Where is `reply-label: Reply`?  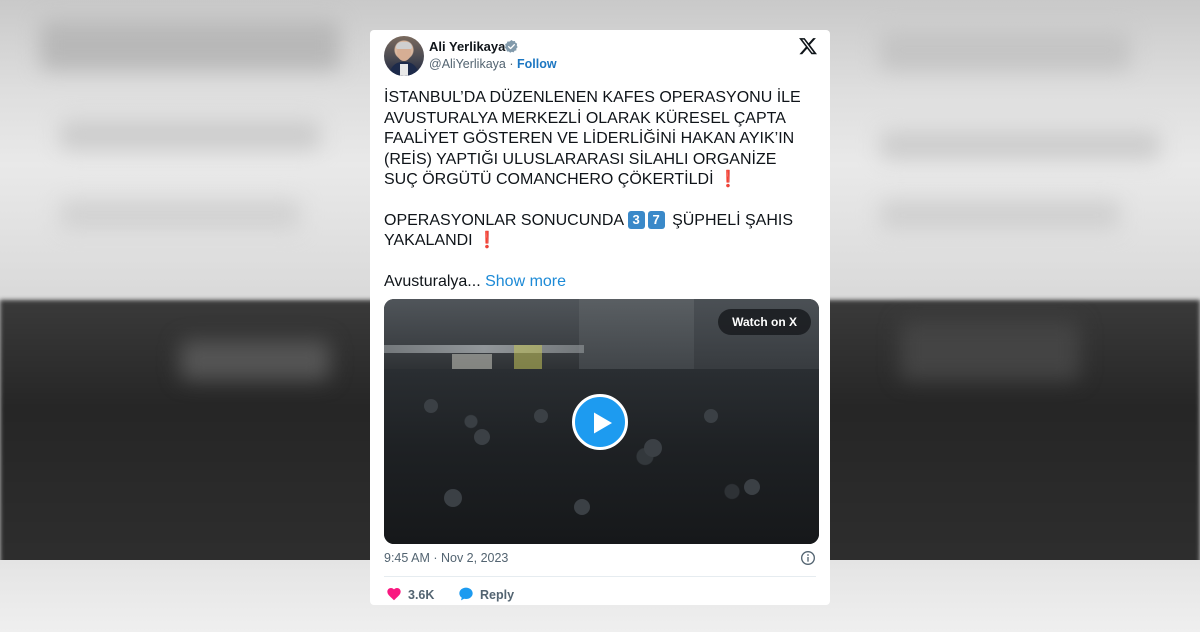 reply-label: Reply is located at coordinates (497, 595).